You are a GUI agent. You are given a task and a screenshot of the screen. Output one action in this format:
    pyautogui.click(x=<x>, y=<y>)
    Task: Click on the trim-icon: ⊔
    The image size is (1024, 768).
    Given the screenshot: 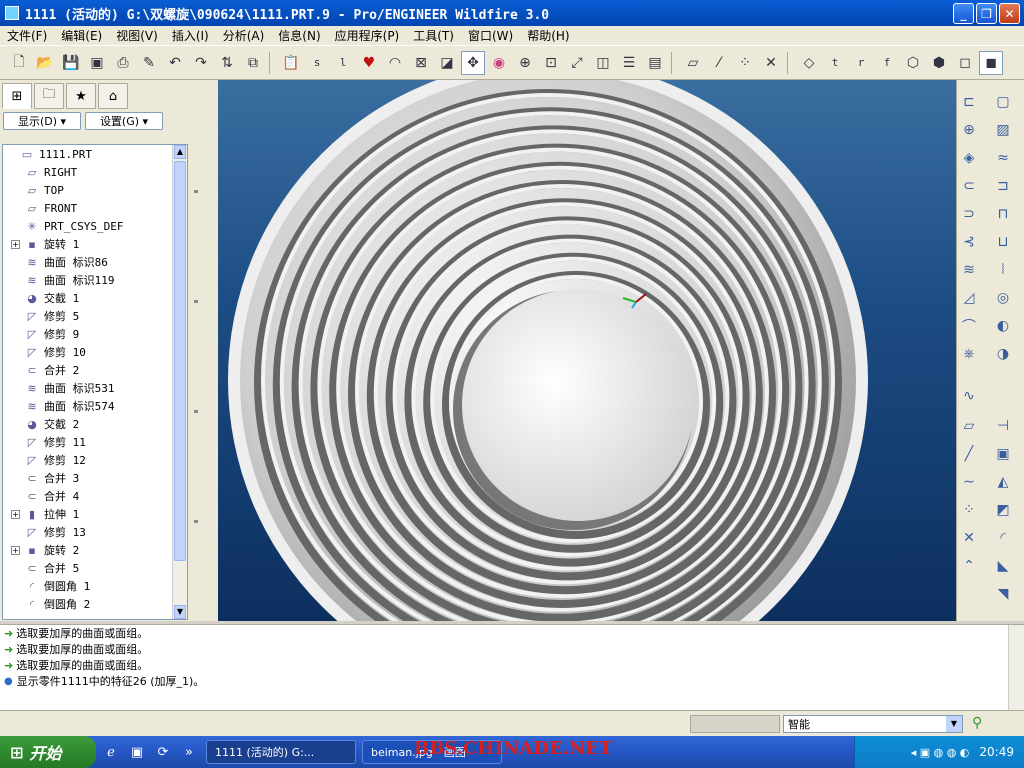 What is the action you would take?
    pyautogui.click(x=1003, y=242)
    